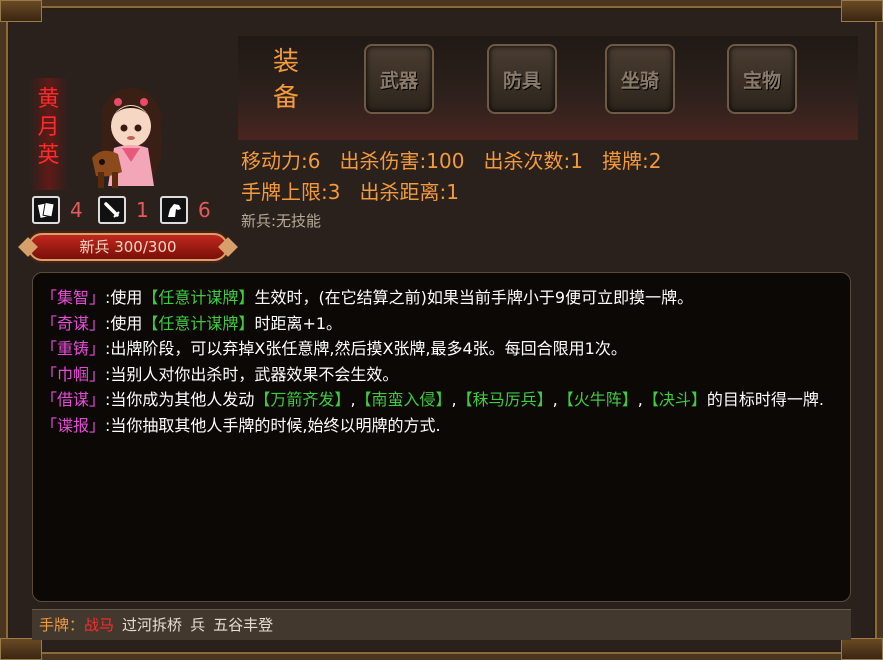  I want to click on weapon-slot: 武器, so click(399, 79).